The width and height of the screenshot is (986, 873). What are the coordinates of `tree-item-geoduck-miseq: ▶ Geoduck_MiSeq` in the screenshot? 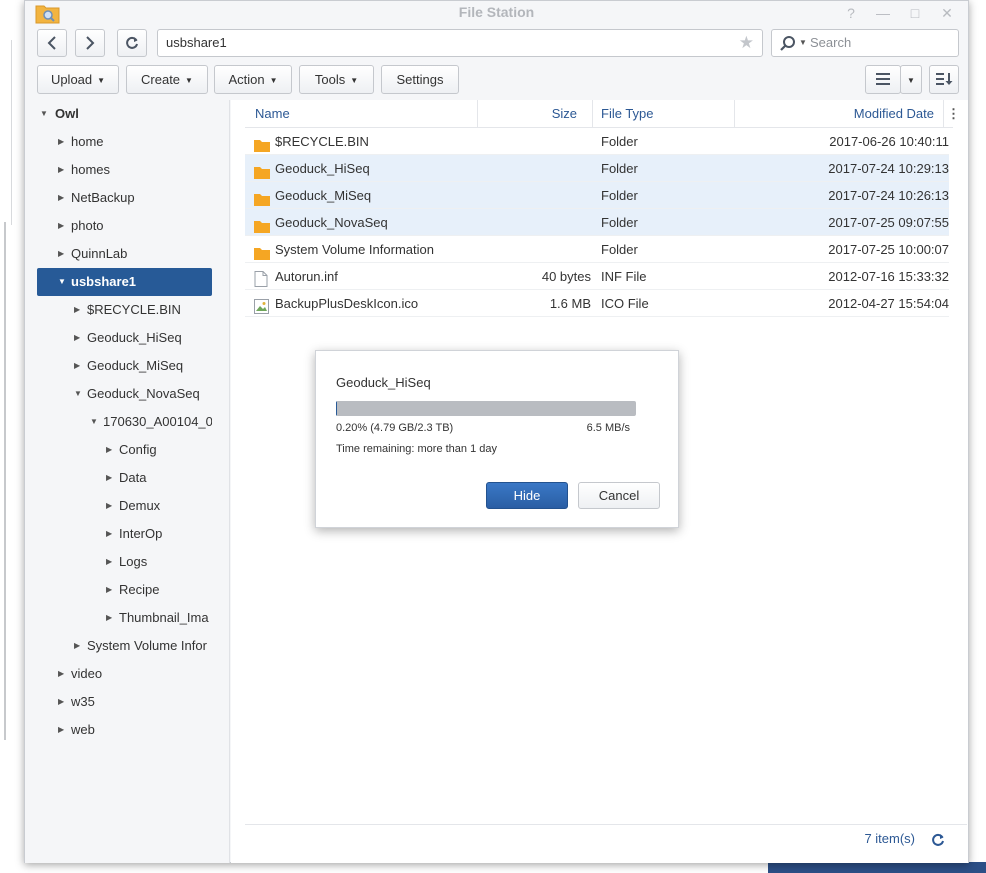 It's located at (118, 366).